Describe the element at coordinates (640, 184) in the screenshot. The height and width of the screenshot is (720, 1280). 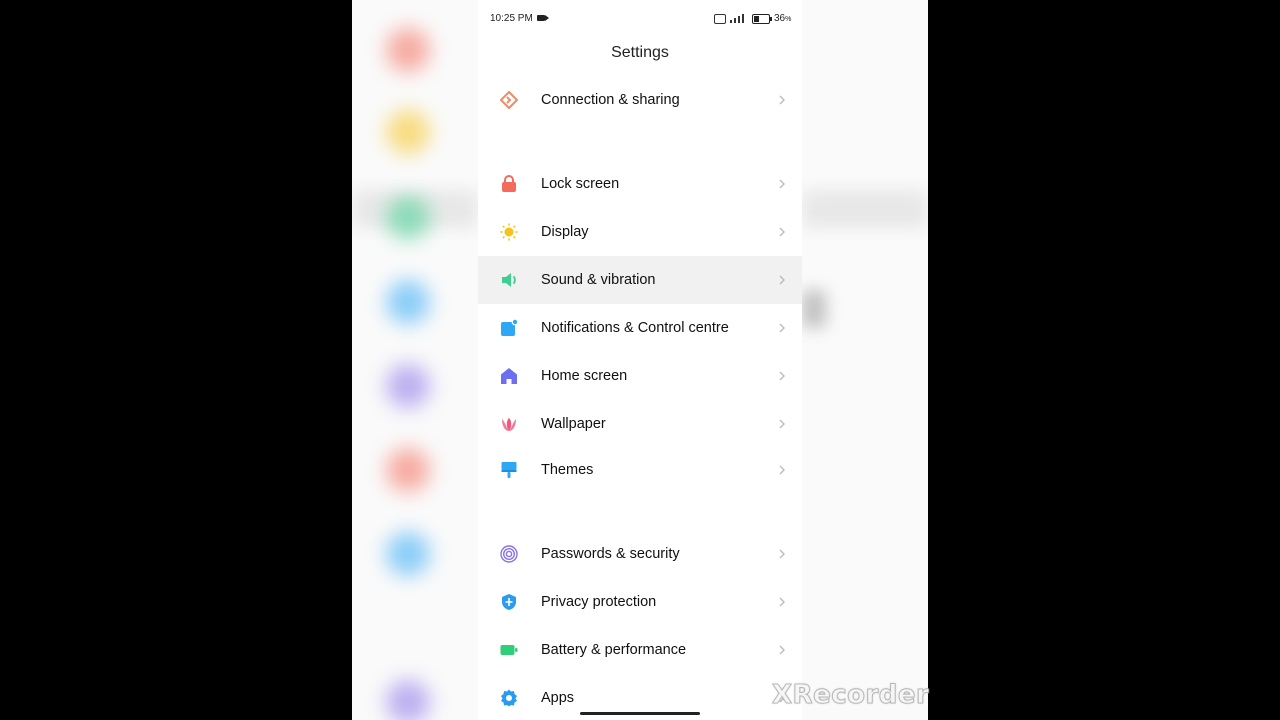
I see `settings-item-lock-screen: Lock screen` at that location.